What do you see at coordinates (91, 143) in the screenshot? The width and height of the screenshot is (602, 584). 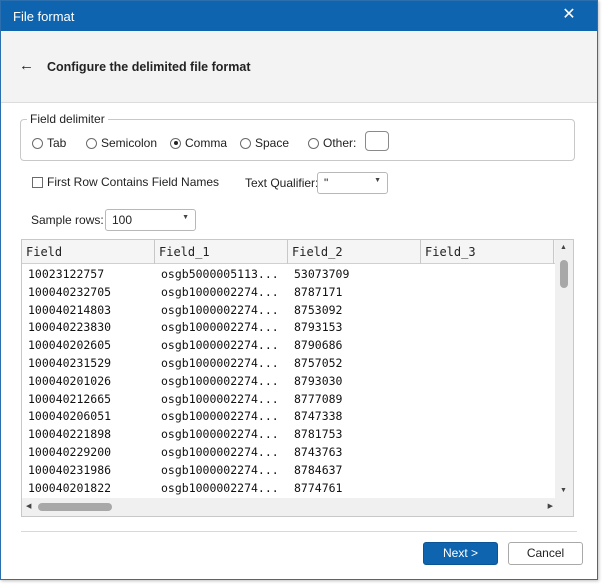 I see `radio-semicolon-circle` at bounding box center [91, 143].